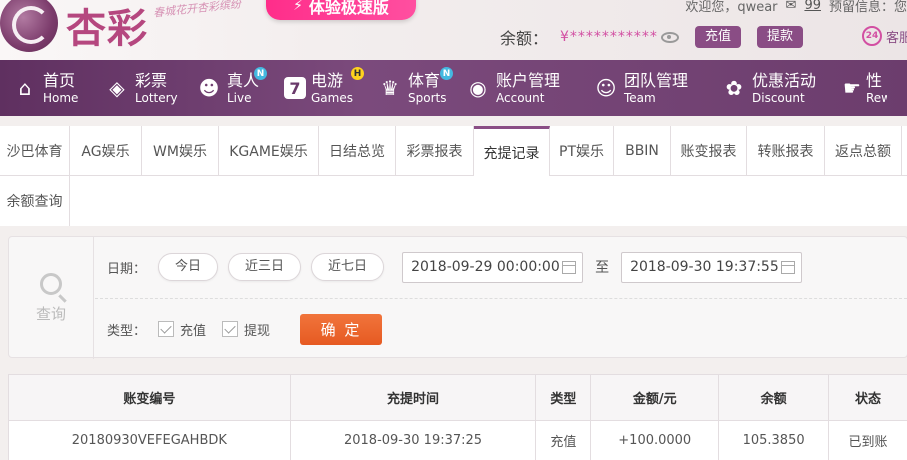 The image size is (907, 460). What do you see at coordinates (478, 88) in the screenshot?
I see `account-icon: ◉` at bounding box center [478, 88].